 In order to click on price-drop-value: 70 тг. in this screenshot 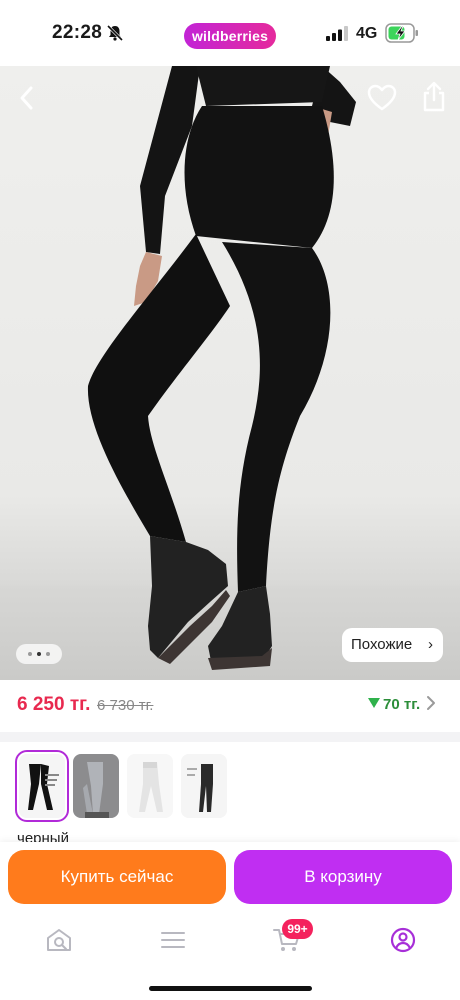, I will do `click(402, 704)`.